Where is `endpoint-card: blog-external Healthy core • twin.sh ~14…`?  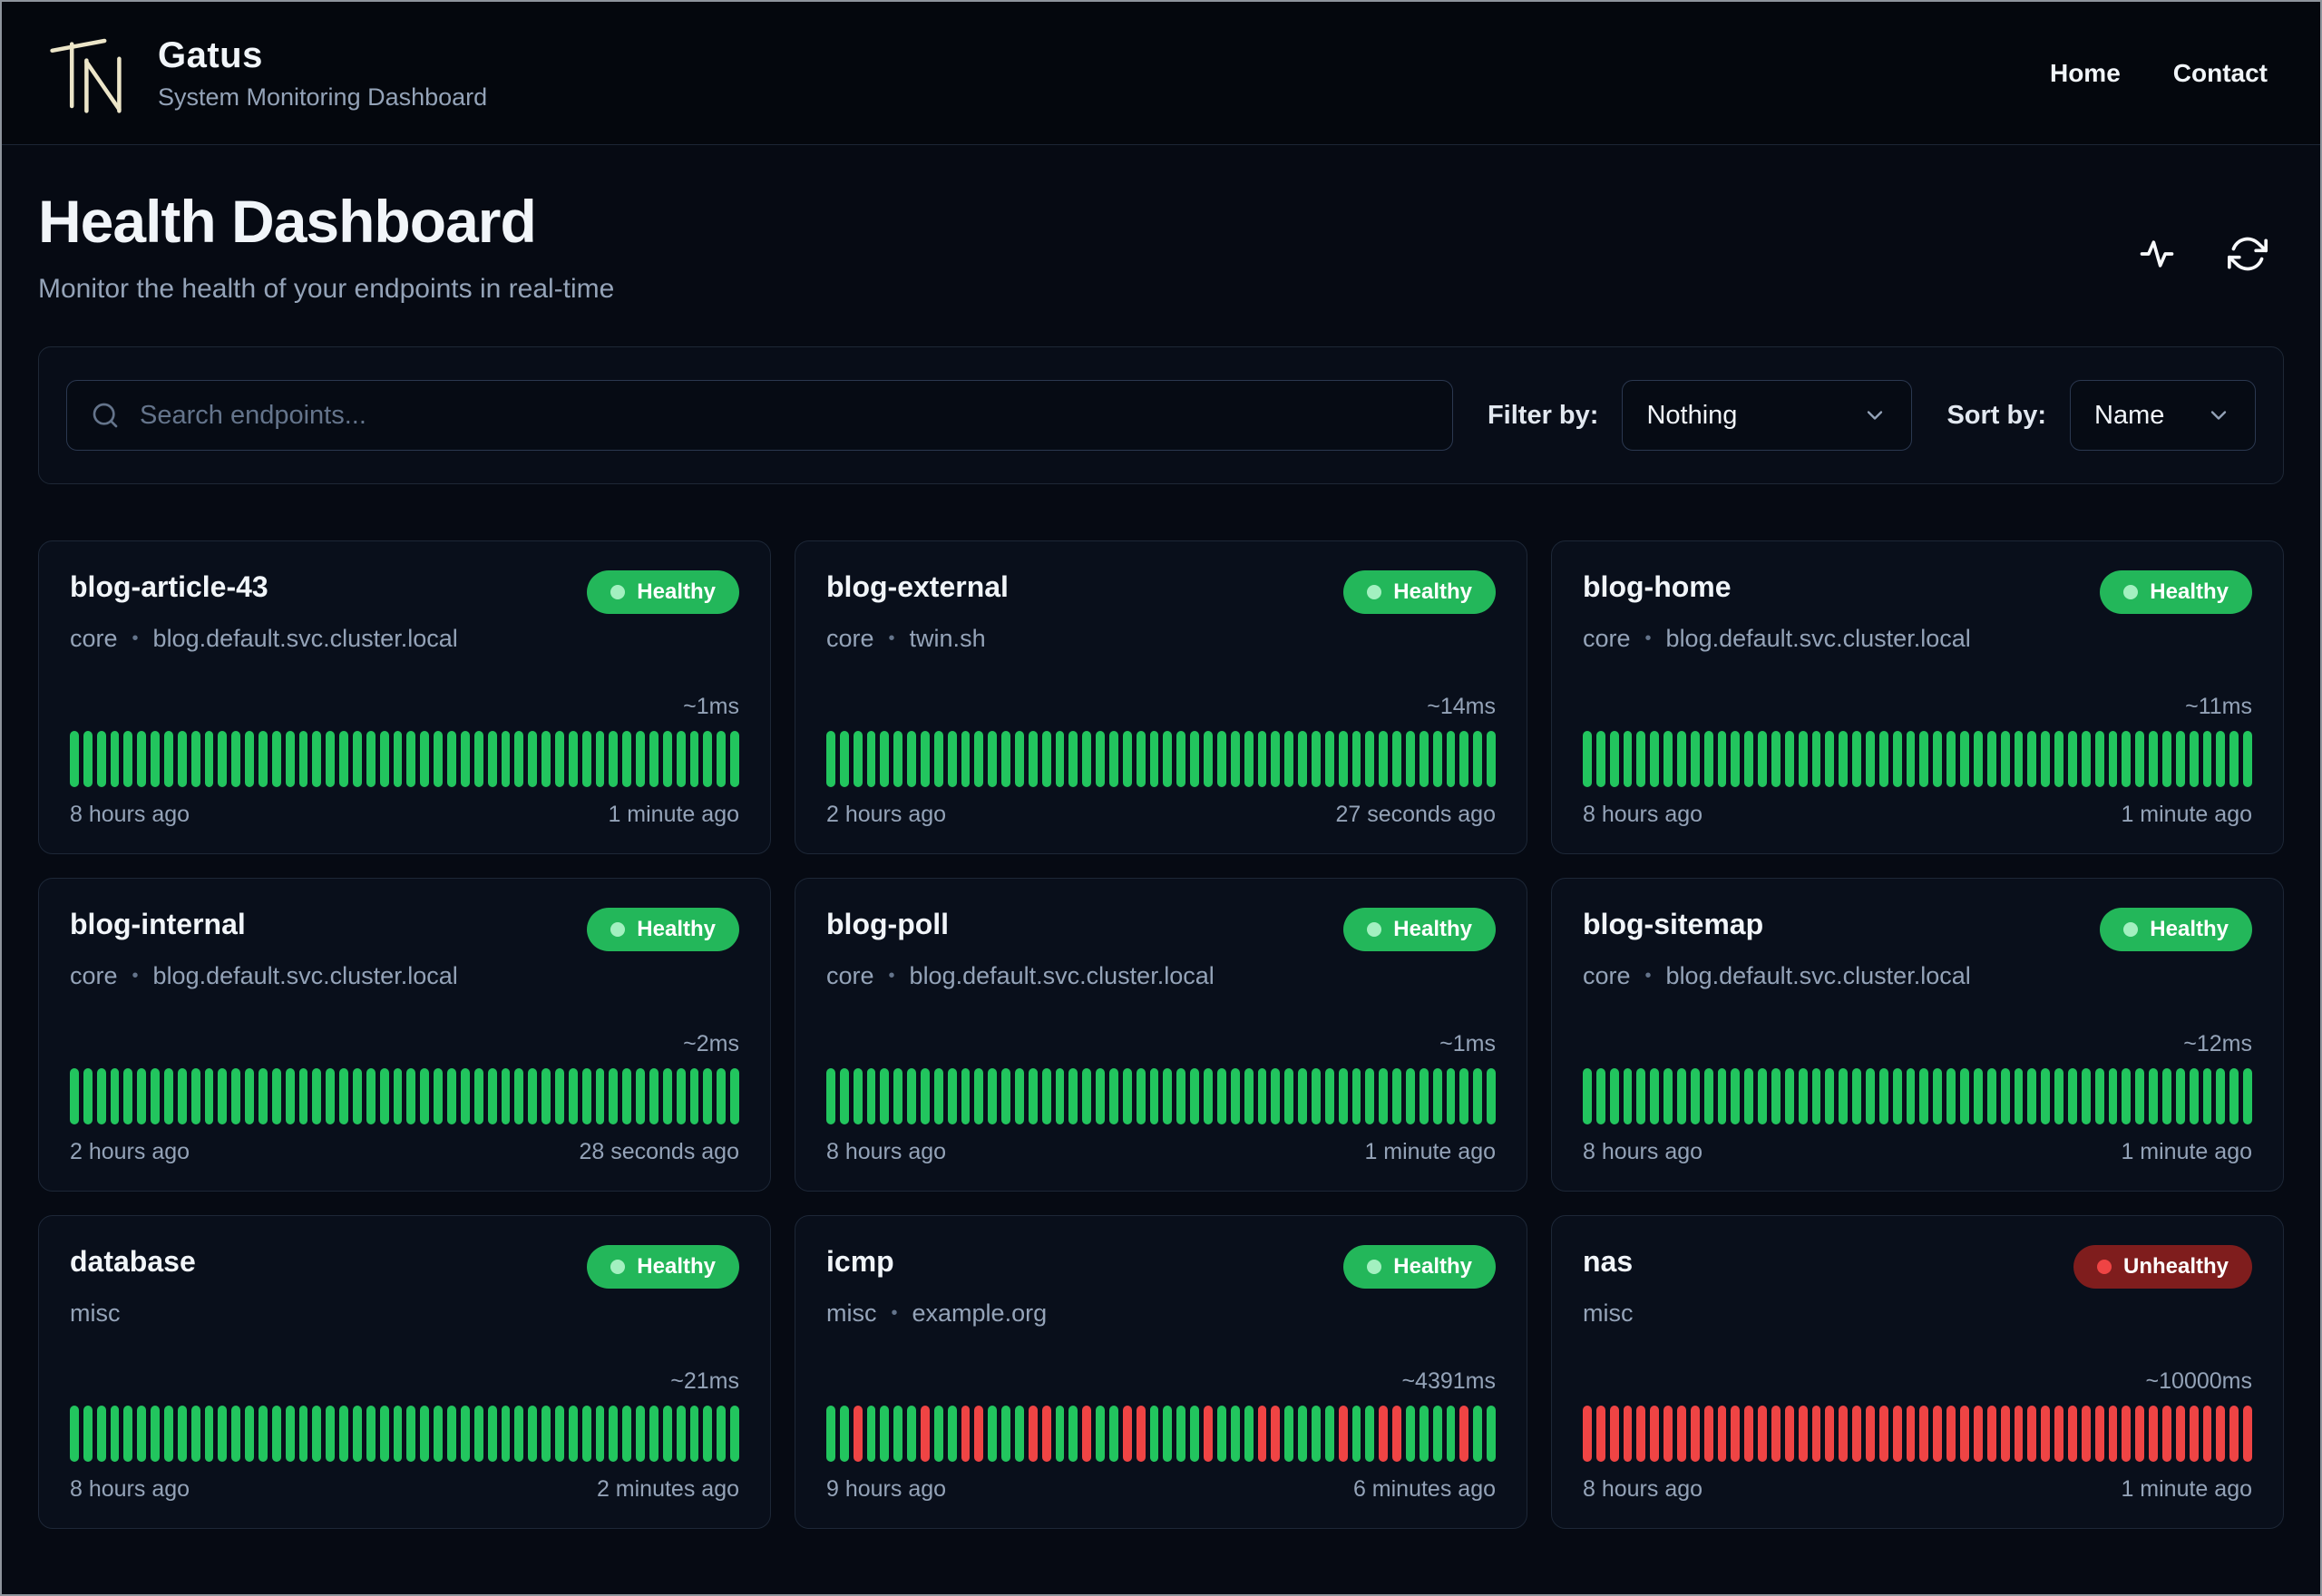 endpoint-card: blog-external Healthy core • twin.sh ~14… is located at coordinates (1161, 697).